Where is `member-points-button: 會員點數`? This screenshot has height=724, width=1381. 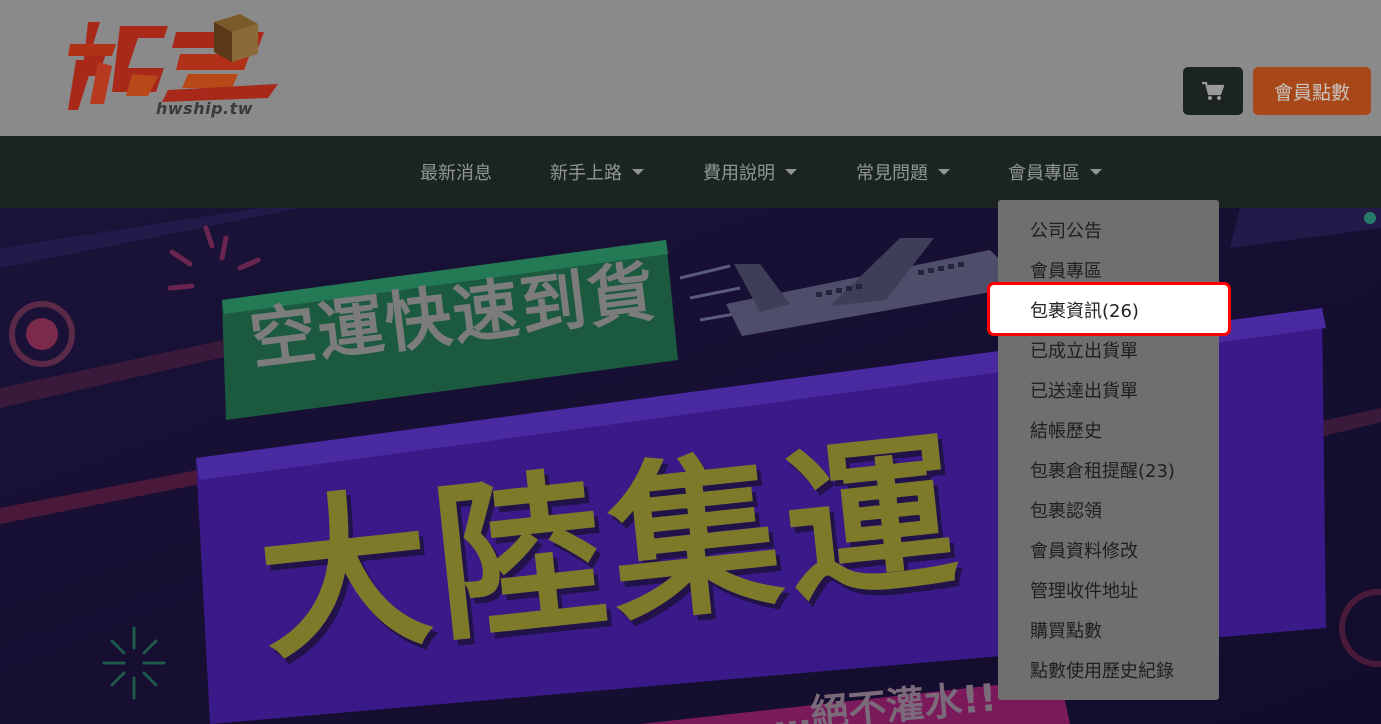
member-points-button: 會員點數 is located at coordinates (1312, 91).